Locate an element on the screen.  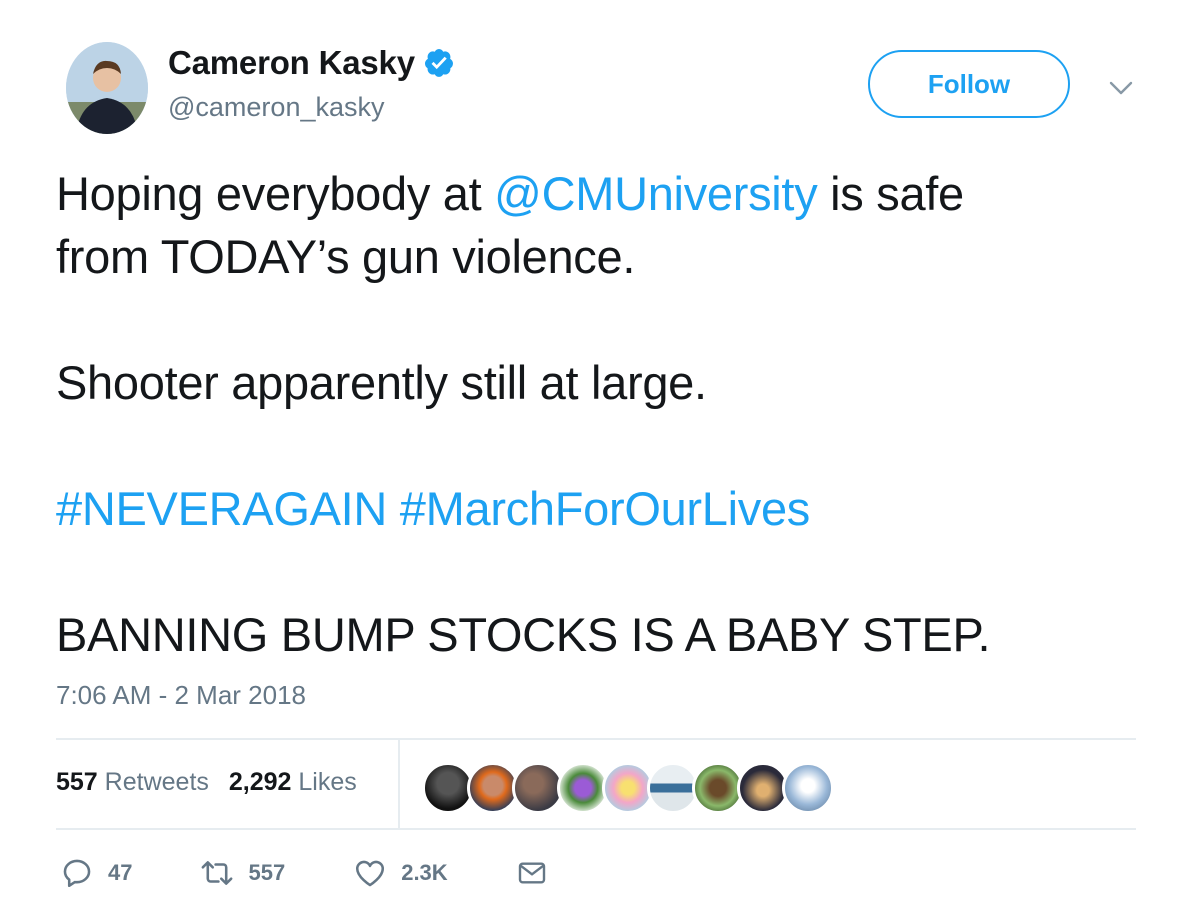
tweet-text-segment: is safe is located at coordinates (890, 193).